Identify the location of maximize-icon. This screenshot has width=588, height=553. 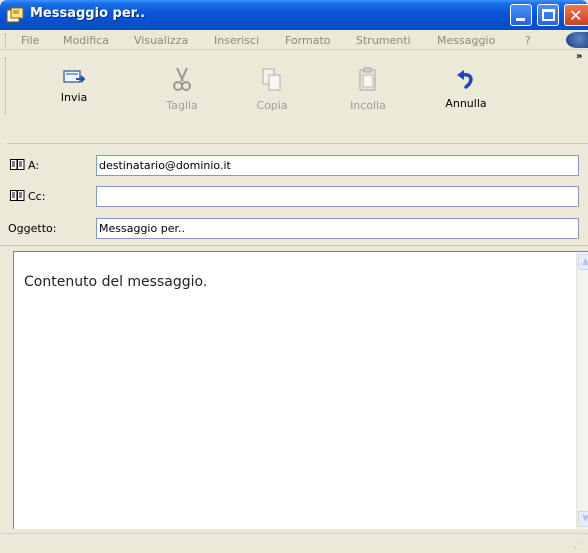
(548, 15).